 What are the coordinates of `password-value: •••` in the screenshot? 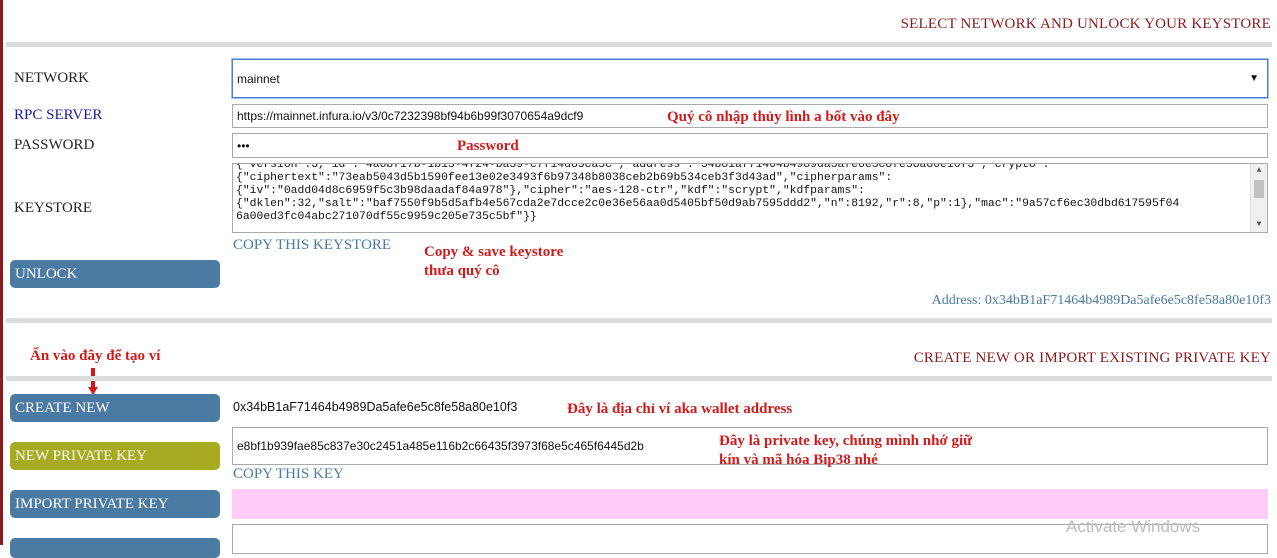 It's located at (243, 145).